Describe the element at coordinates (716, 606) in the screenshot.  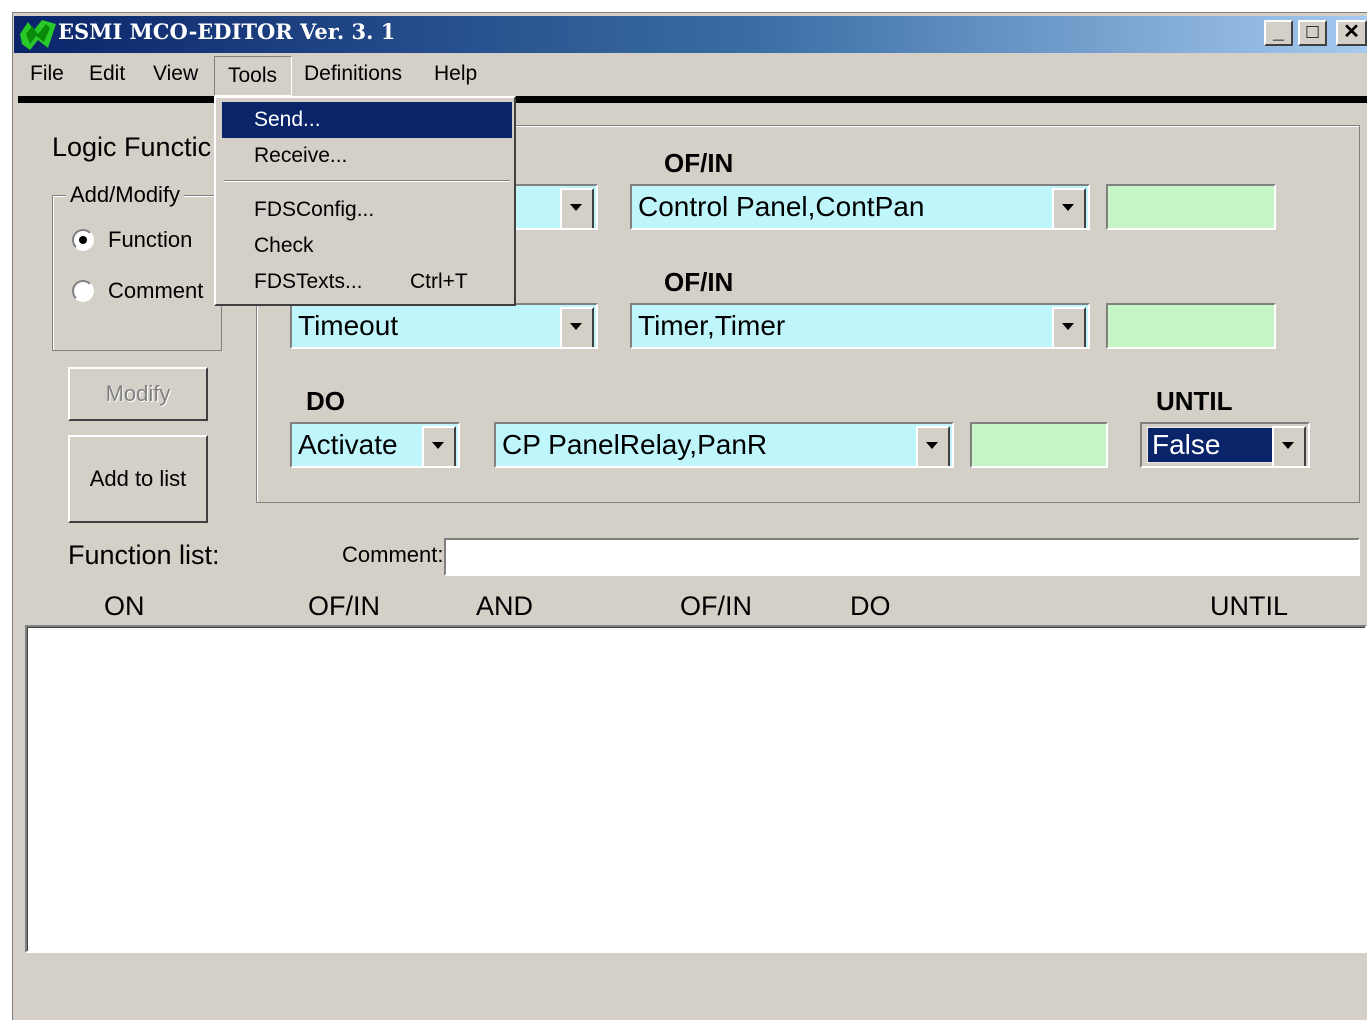
I see `column-header-ofin-2: OF/IN` at that location.